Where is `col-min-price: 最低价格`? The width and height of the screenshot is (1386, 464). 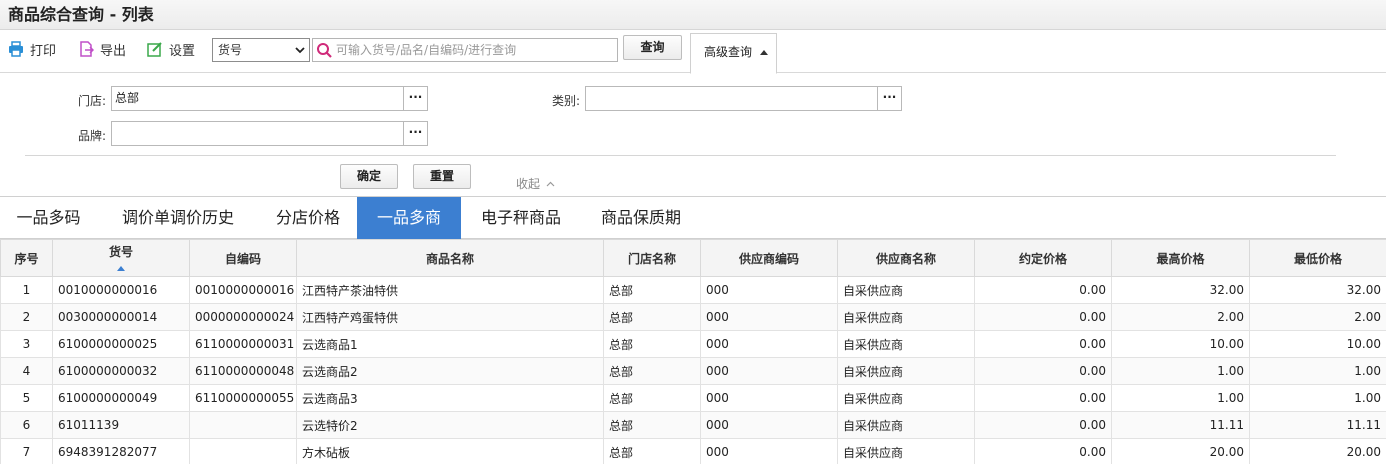
col-min-price: 最低价格 is located at coordinates (1317, 258).